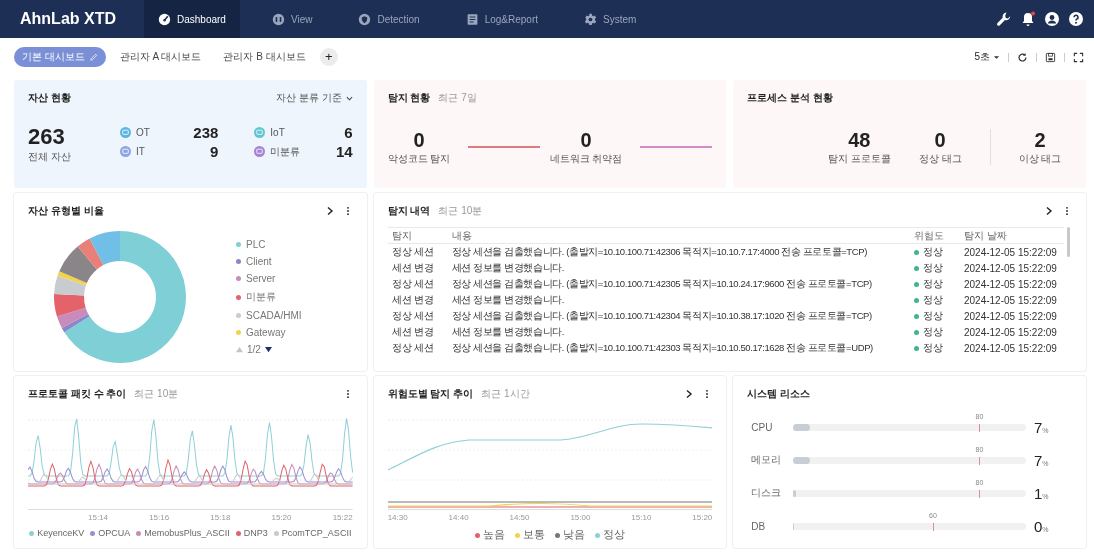 This screenshot has height=555, width=1094. What do you see at coordinates (1076, 19) in the screenshot?
I see `help-icon` at bounding box center [1076, 19].